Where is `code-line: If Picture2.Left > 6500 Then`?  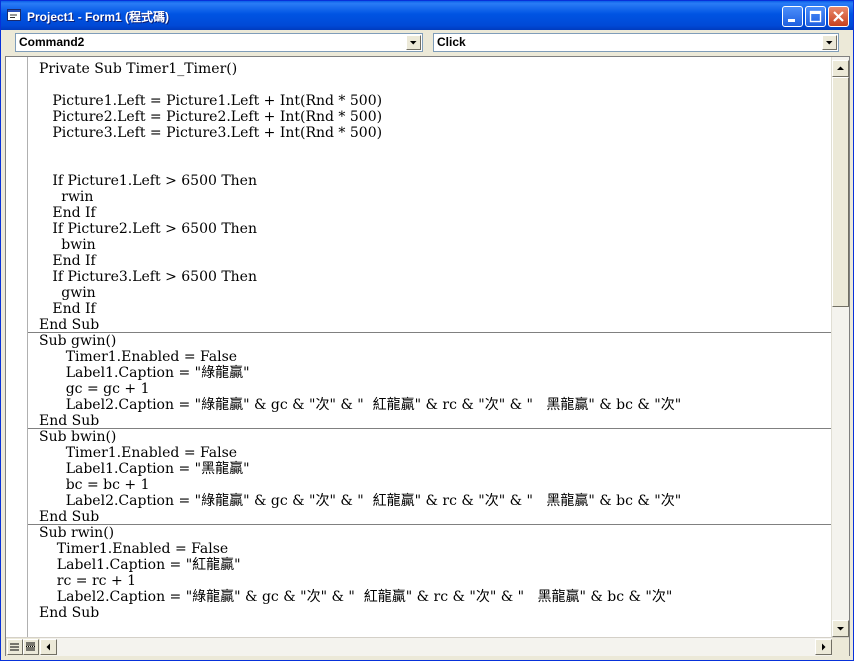 code-line: If Picture2.Left > 6500 Then is located at coordinates (148, 229).